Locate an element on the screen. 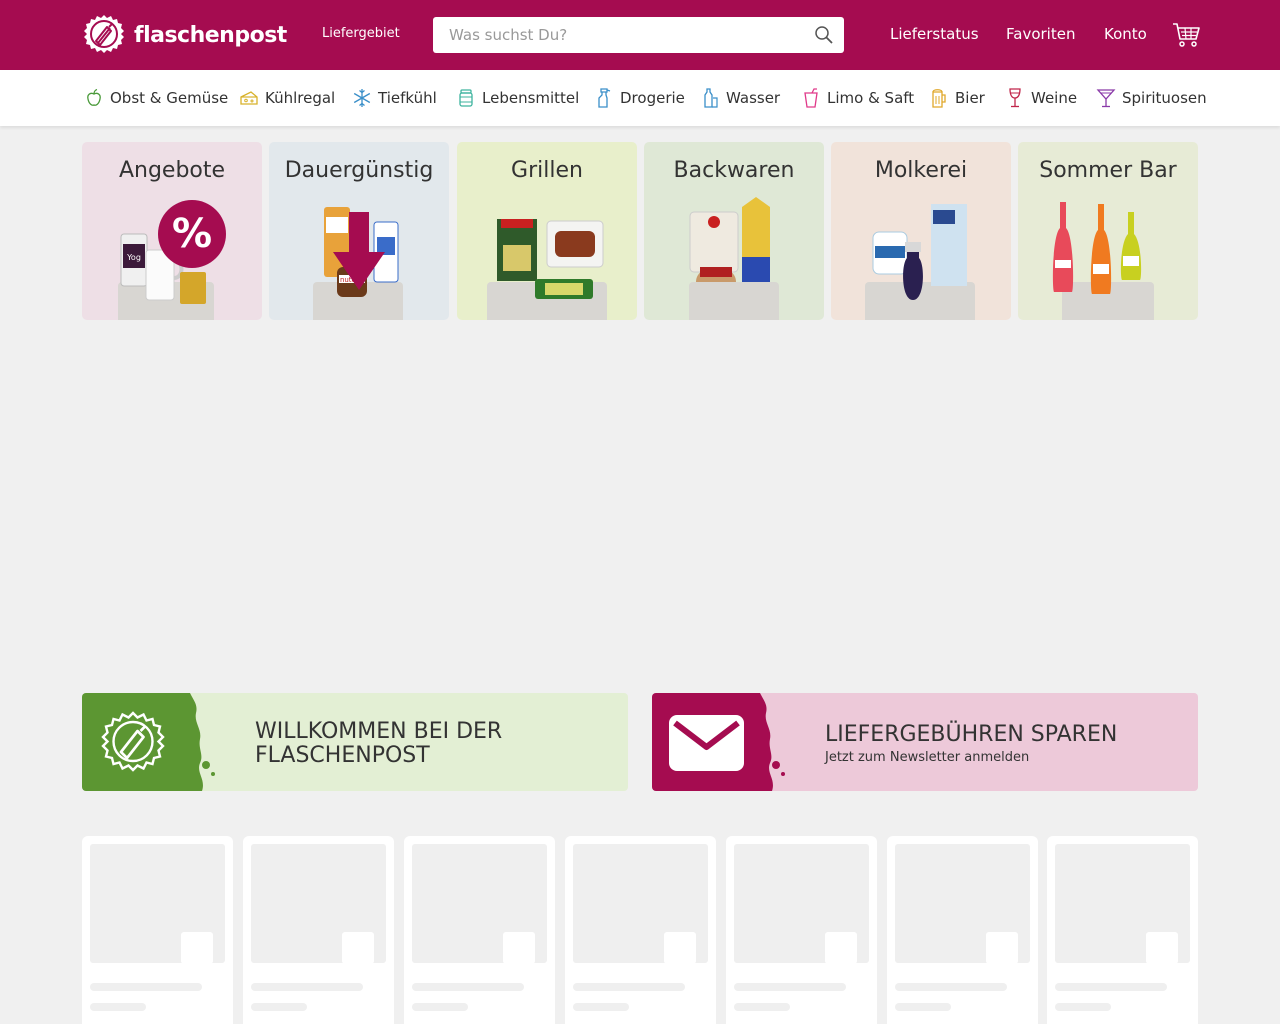  category-lebensmittel: Lebensmittel is located at coordinates (517, 98).